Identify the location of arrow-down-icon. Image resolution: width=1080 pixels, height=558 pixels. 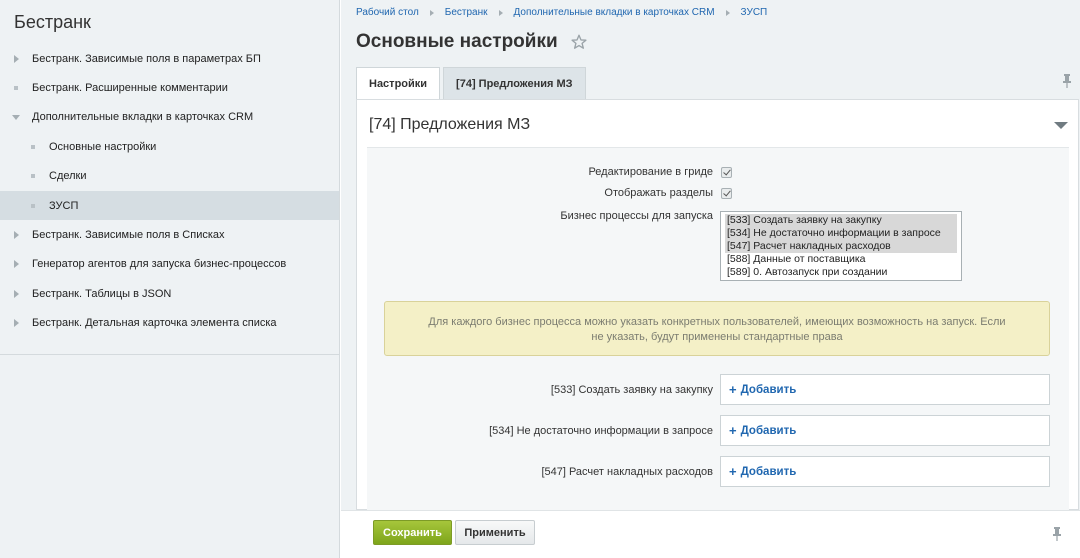
(16, 117).